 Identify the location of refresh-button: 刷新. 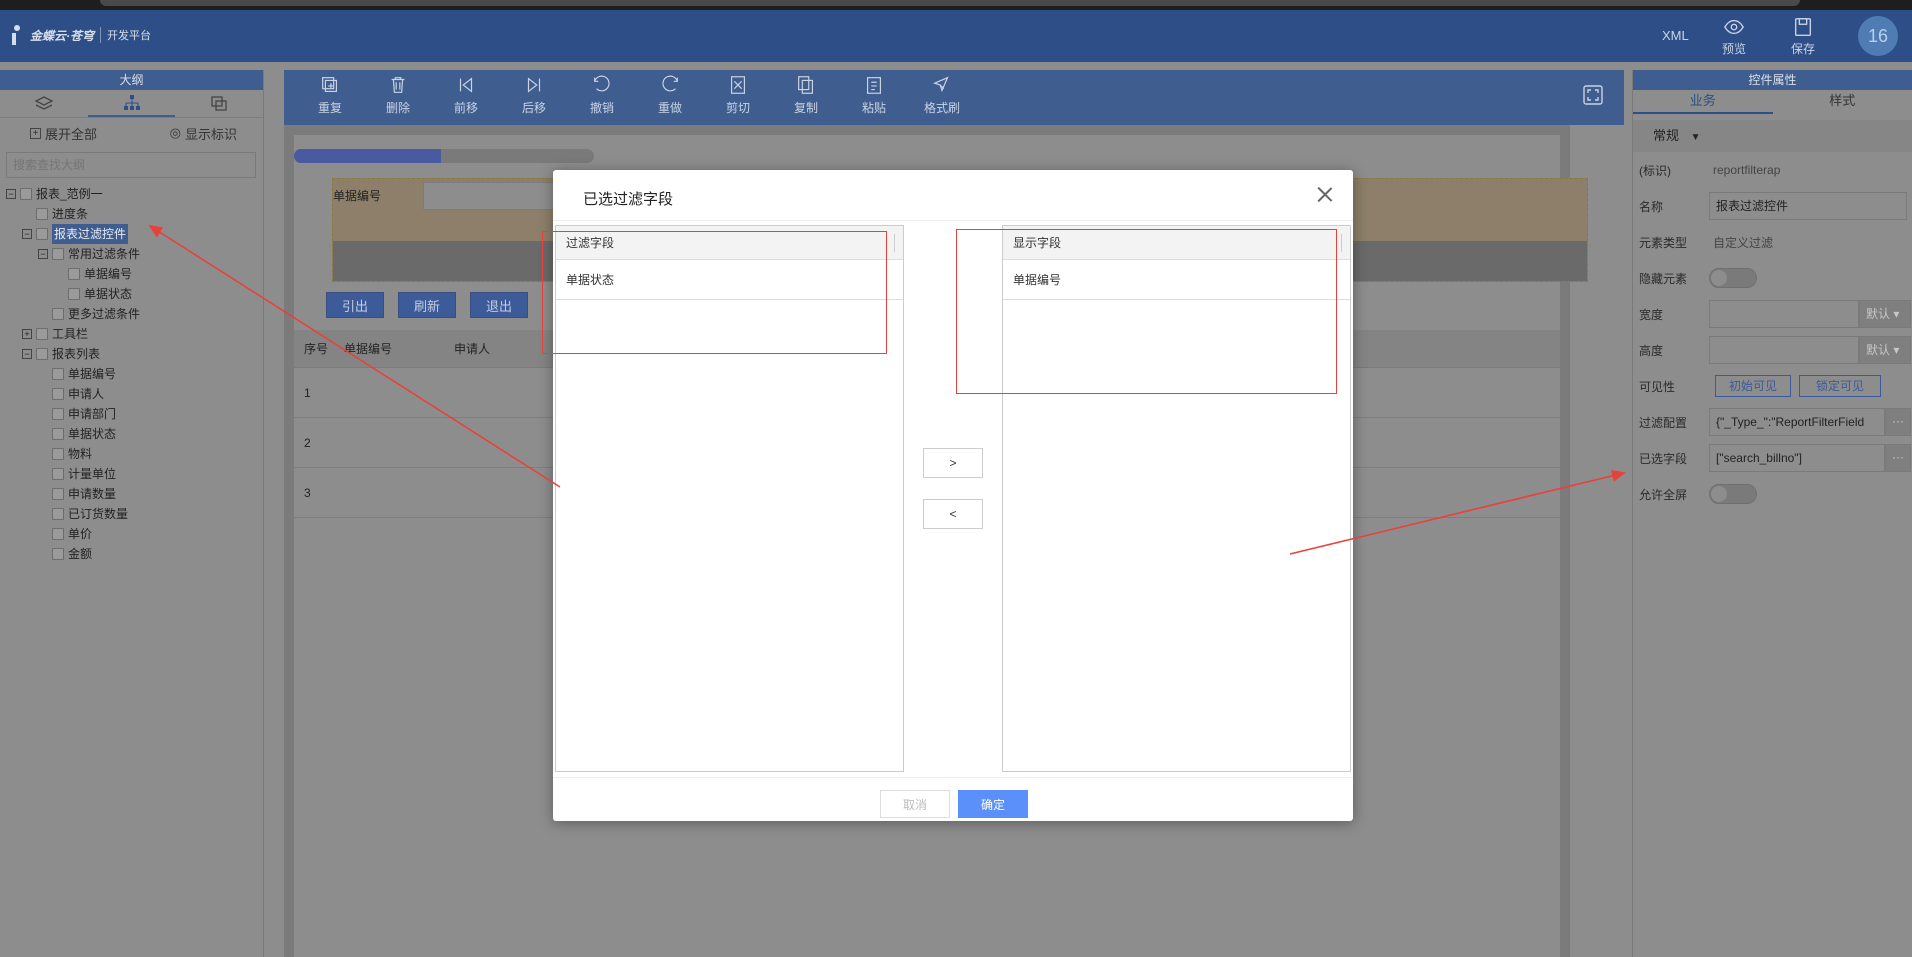
(427, 305).